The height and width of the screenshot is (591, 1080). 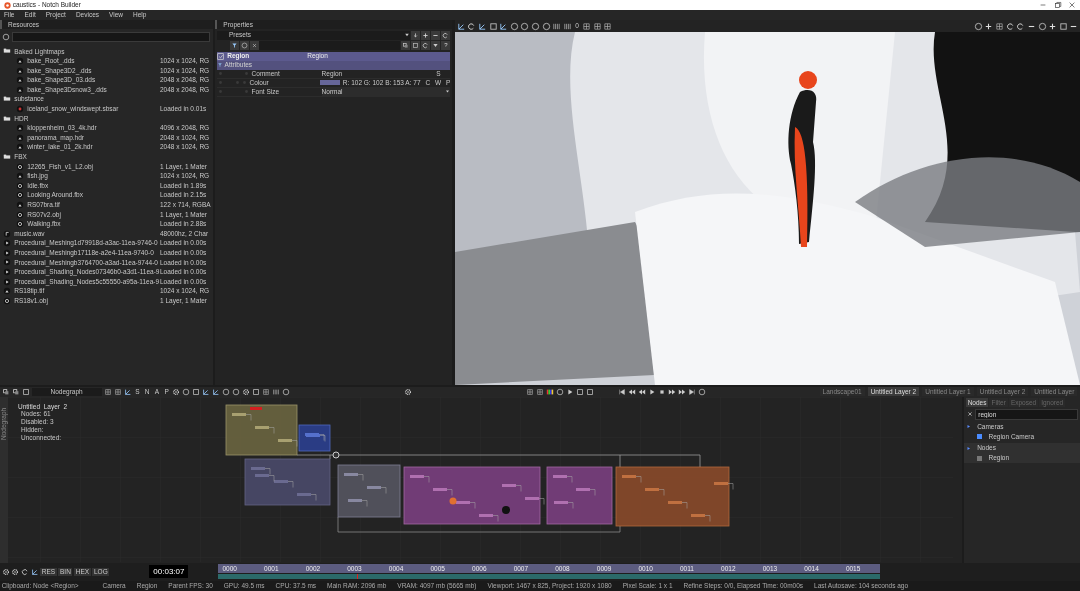 I want to click on skip-forward-icon, so click(x=691, y=391).